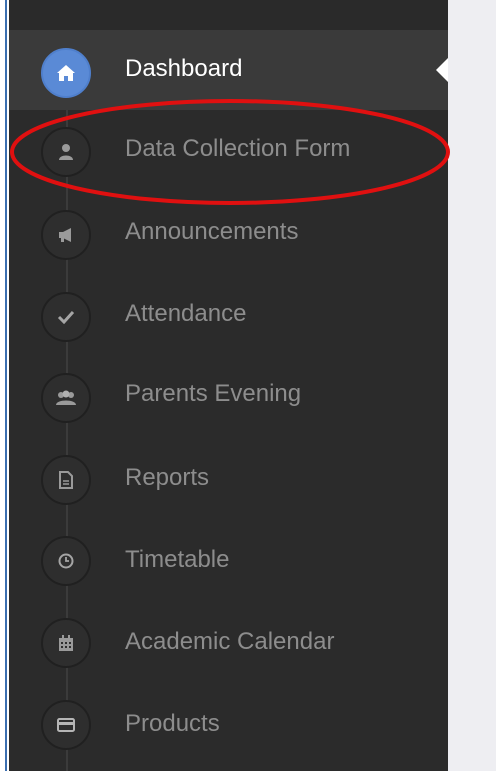 Image resolution: width=496 pixels, height=771 pixels. Describe the element at coordinates (228, 722) in the screenshot. I see `sidebar-item-products: Products` at that location.